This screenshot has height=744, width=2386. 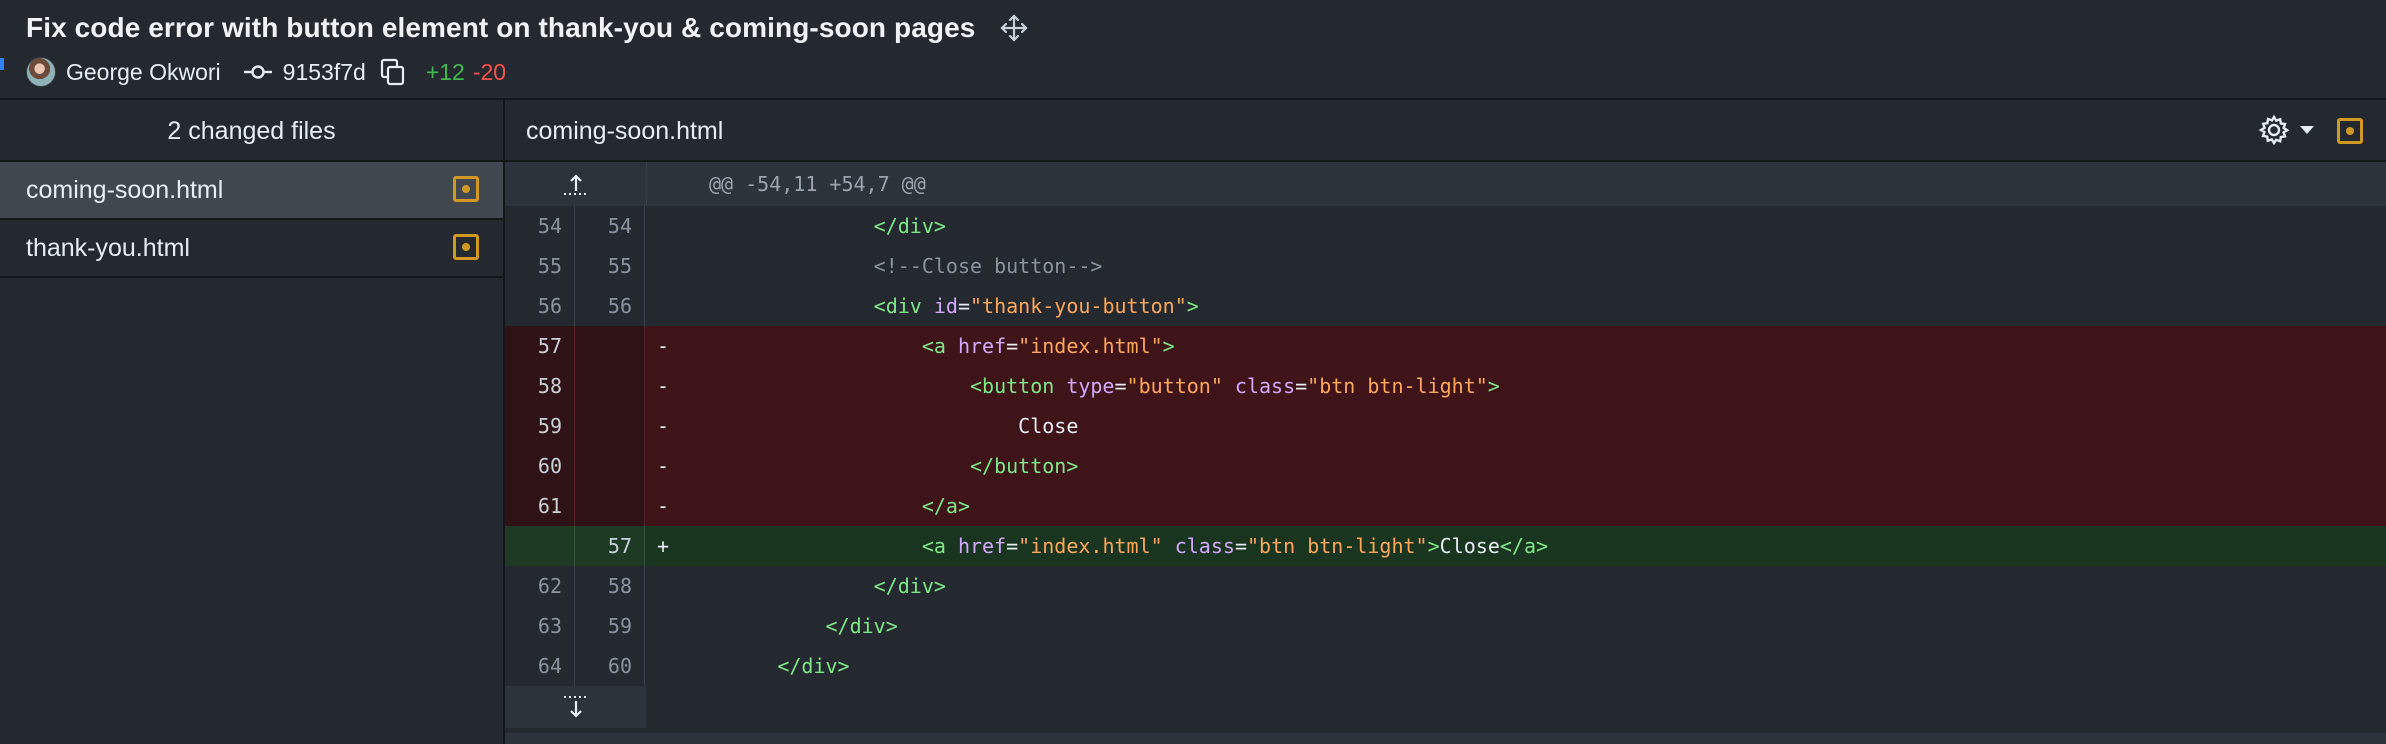 I want to click on author-name: George Okwori, so click(x=143, y=72).